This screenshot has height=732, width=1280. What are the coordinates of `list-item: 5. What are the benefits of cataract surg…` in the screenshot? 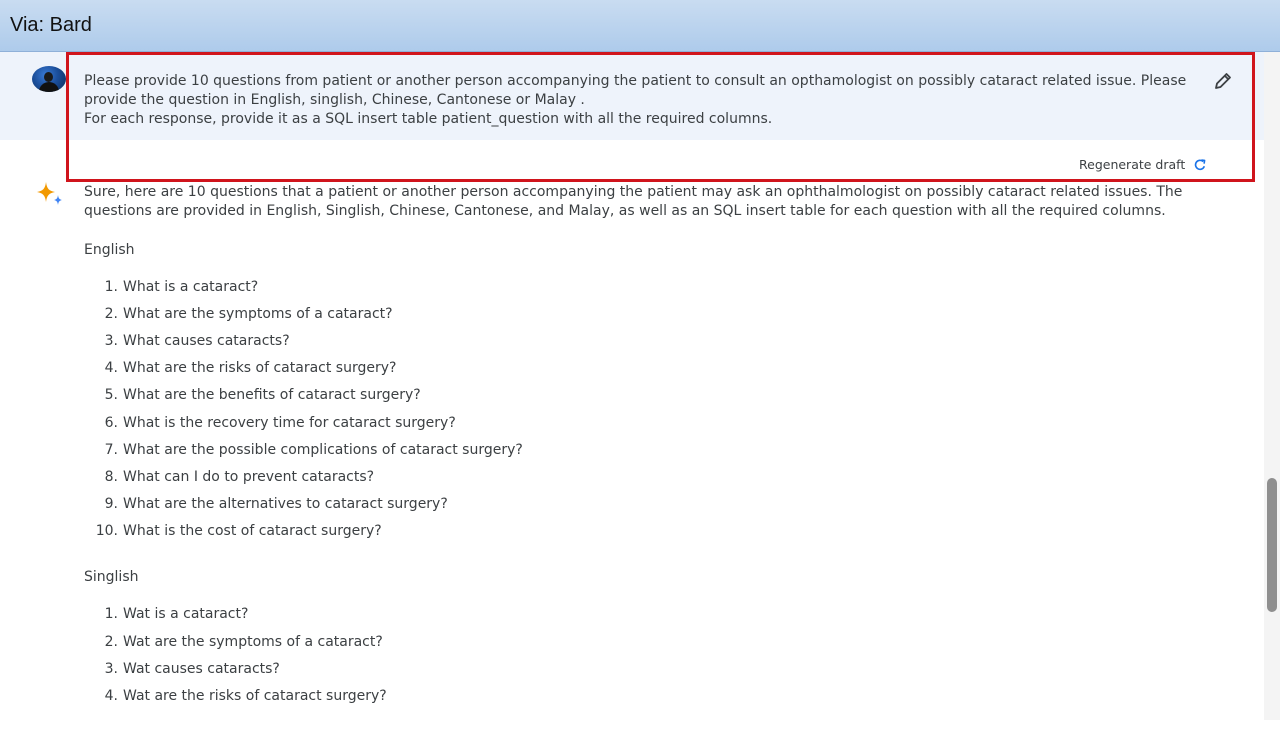 It's located at (262, 395).